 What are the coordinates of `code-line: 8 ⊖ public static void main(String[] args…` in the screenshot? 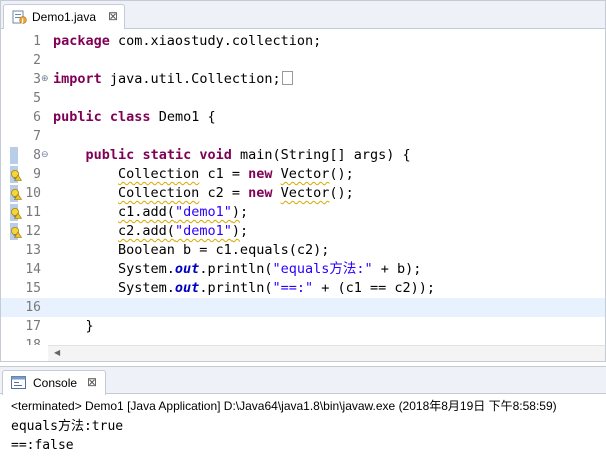 It's located at (303, 155).